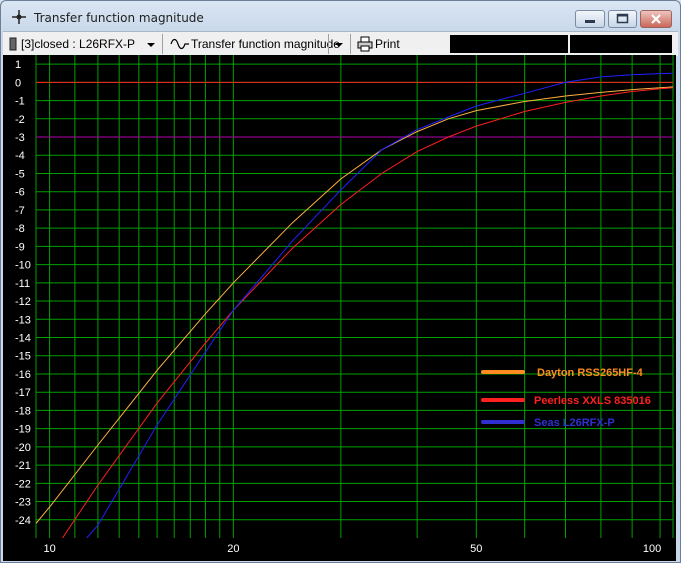  Describe the element at coordinates (19, 17) in the screenshot. I see `app-icon` at that location.